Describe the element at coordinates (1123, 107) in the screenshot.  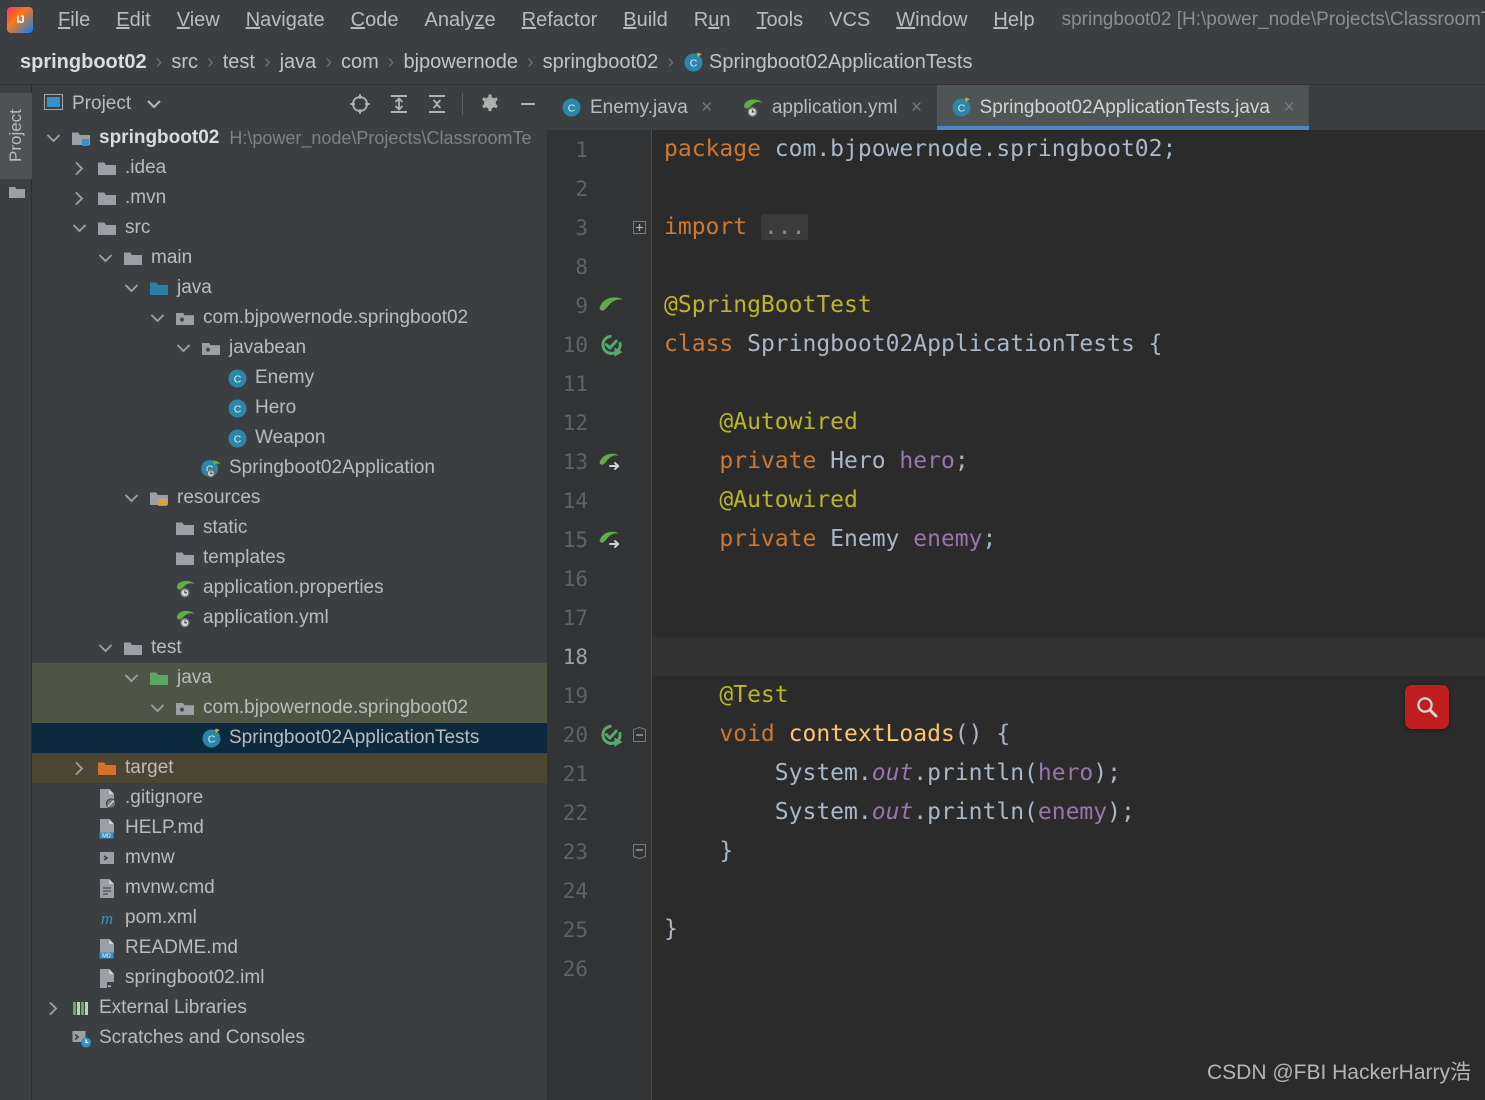
I see `editor-tab: C Springboot02ApplicationTests.java ×` at that location.